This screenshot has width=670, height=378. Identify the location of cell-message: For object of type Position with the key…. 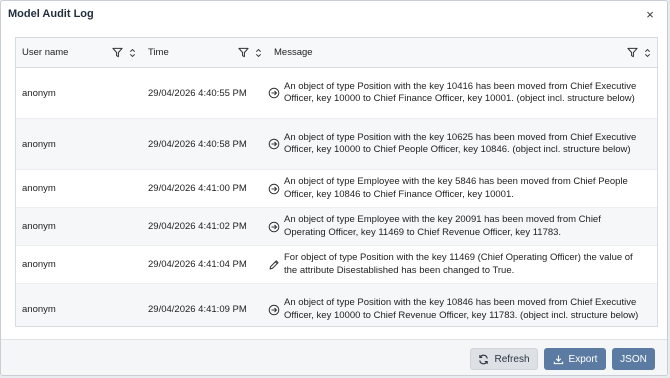
(462, 264).